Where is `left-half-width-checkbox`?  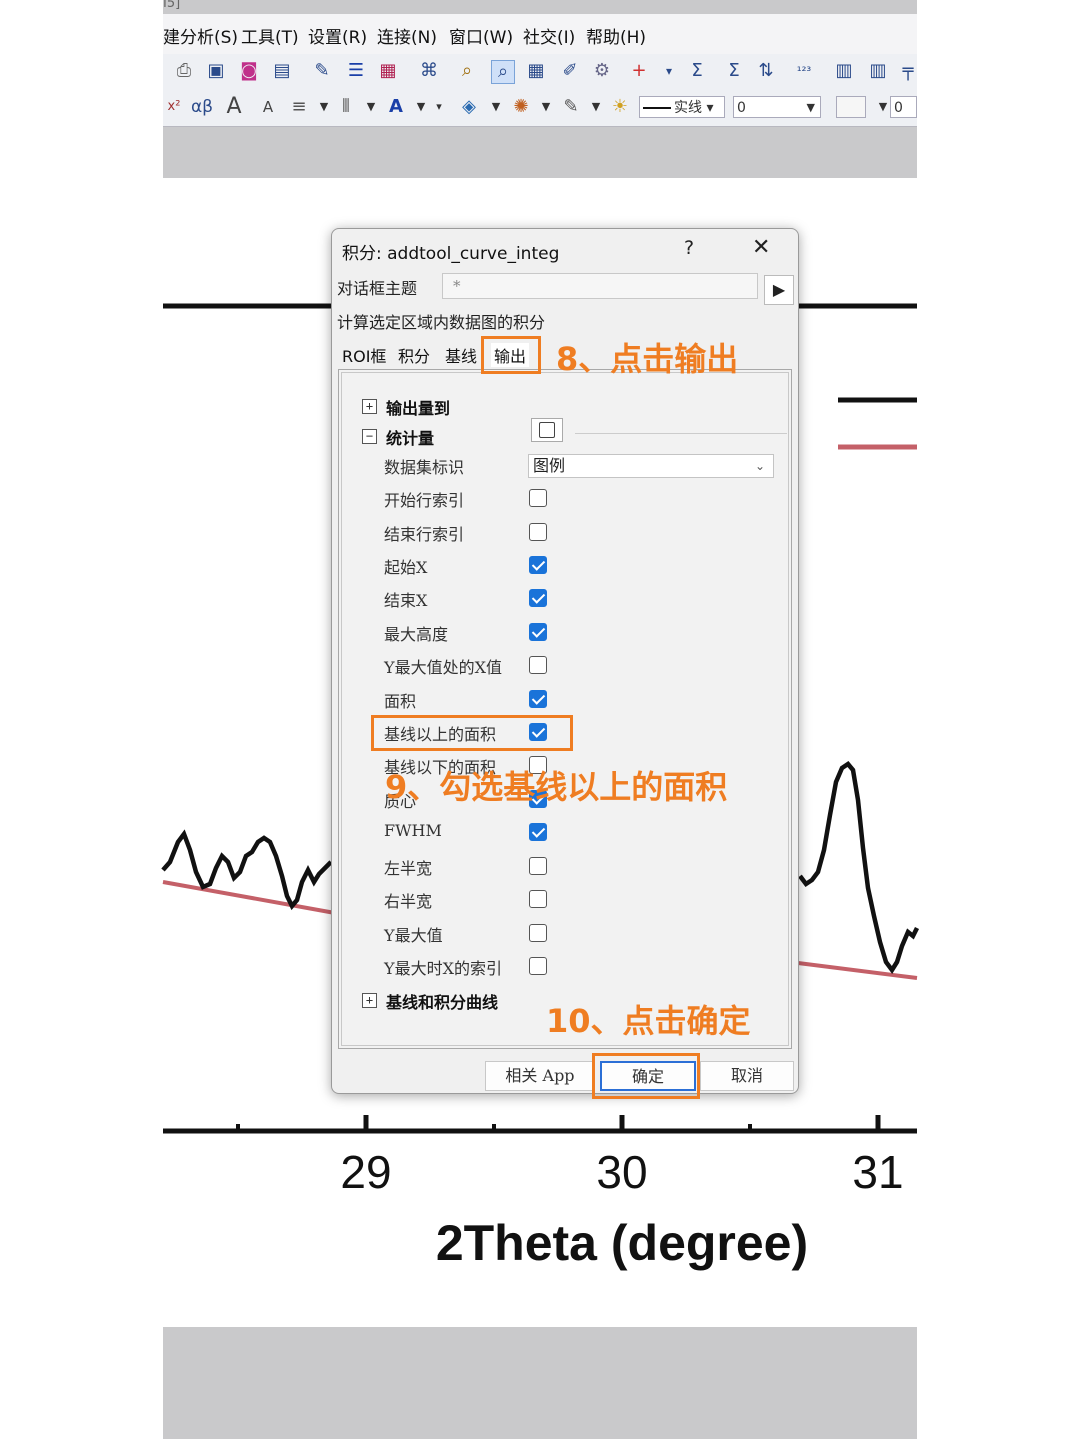 left-half-width-checkbox is located at coordinates (538, 866).